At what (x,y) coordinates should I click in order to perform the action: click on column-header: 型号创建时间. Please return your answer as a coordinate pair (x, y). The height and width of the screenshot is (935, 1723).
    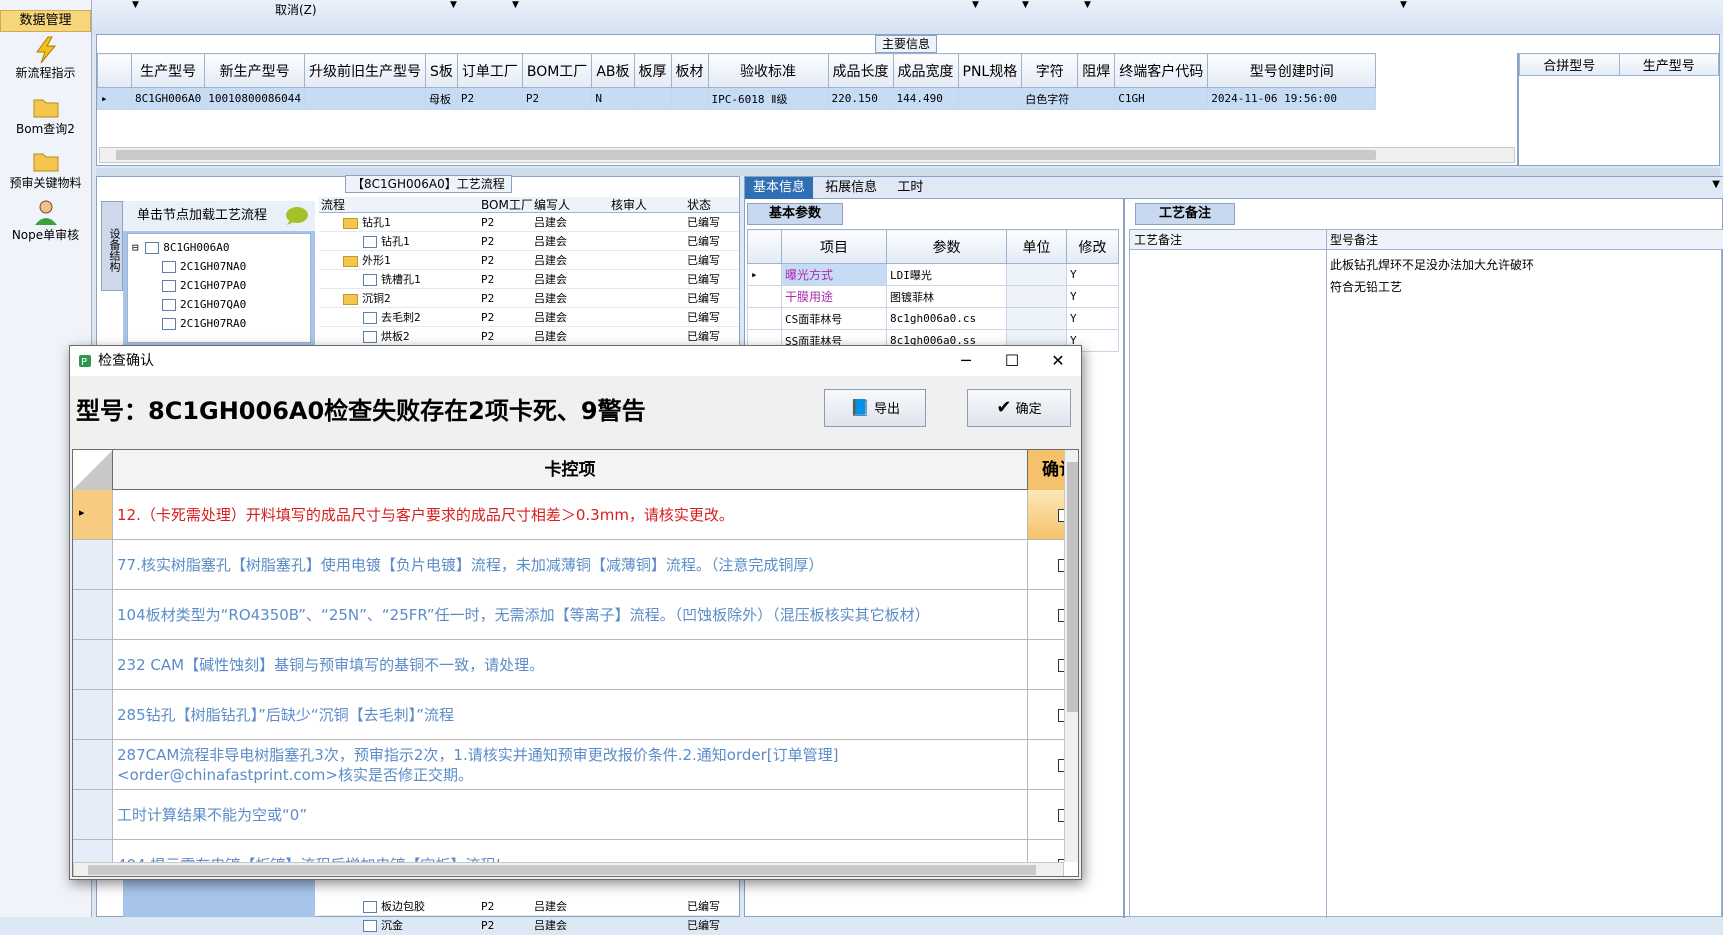
    Looking at the image, I should click on (1292, 70).